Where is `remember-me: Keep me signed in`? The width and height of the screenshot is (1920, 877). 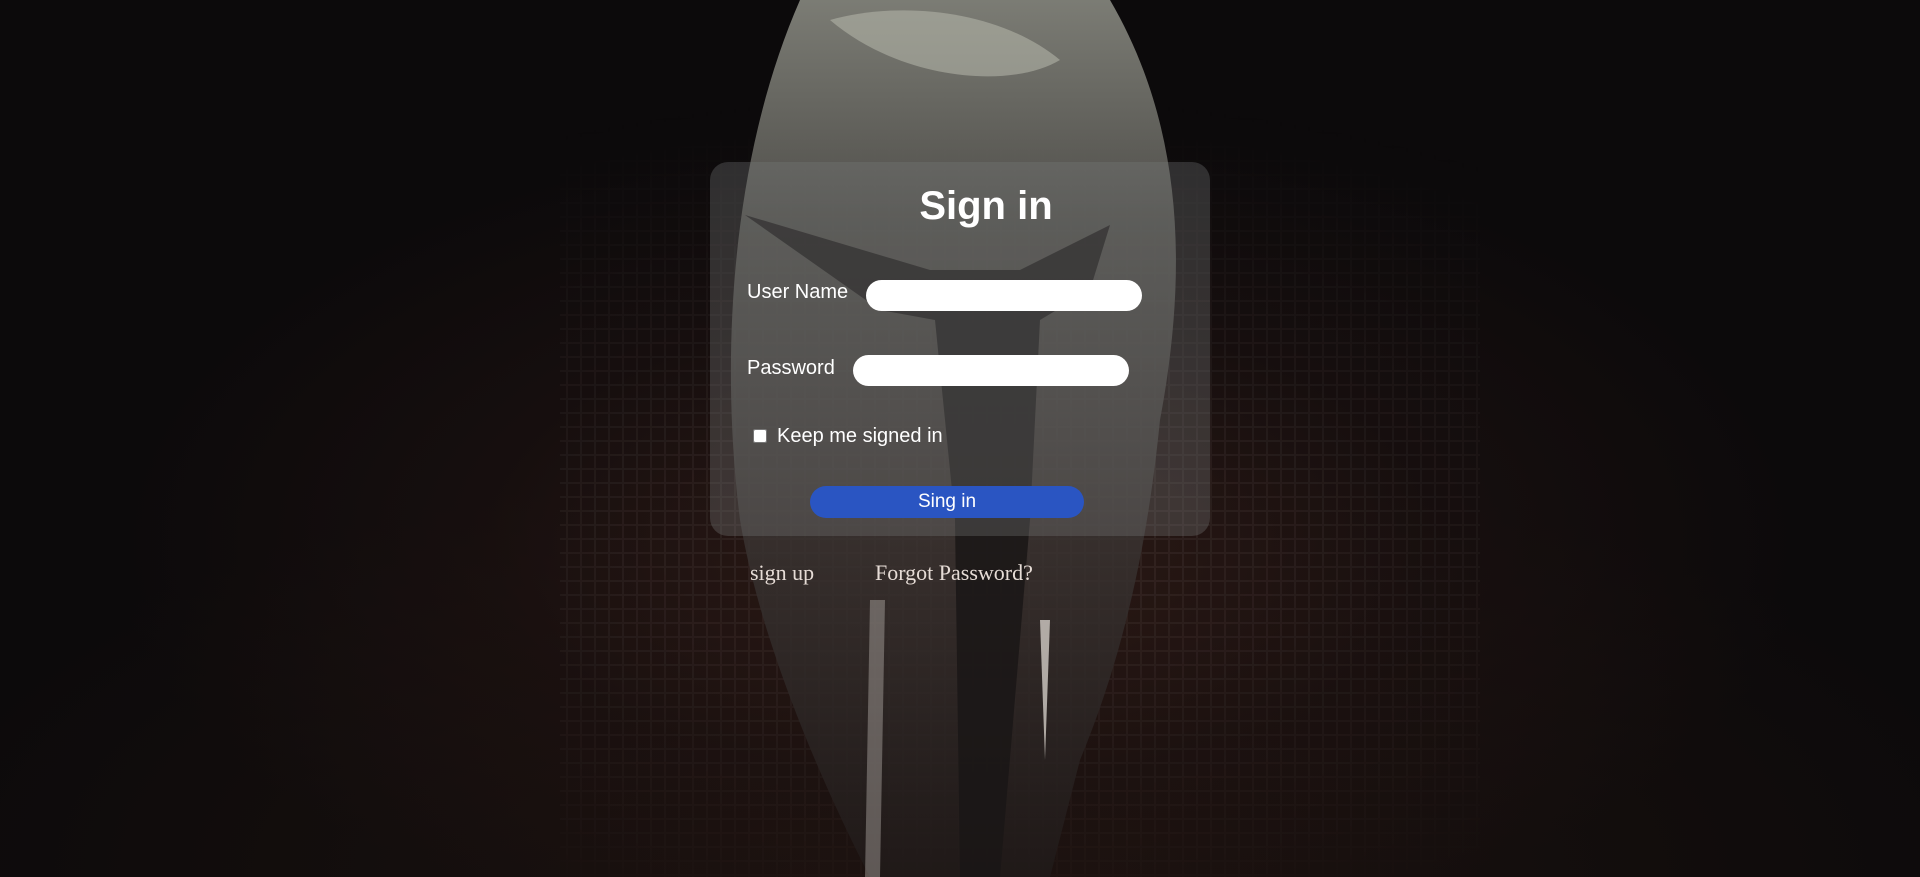
remember-me: Keep me signed in is located at coordinates (848, 435).